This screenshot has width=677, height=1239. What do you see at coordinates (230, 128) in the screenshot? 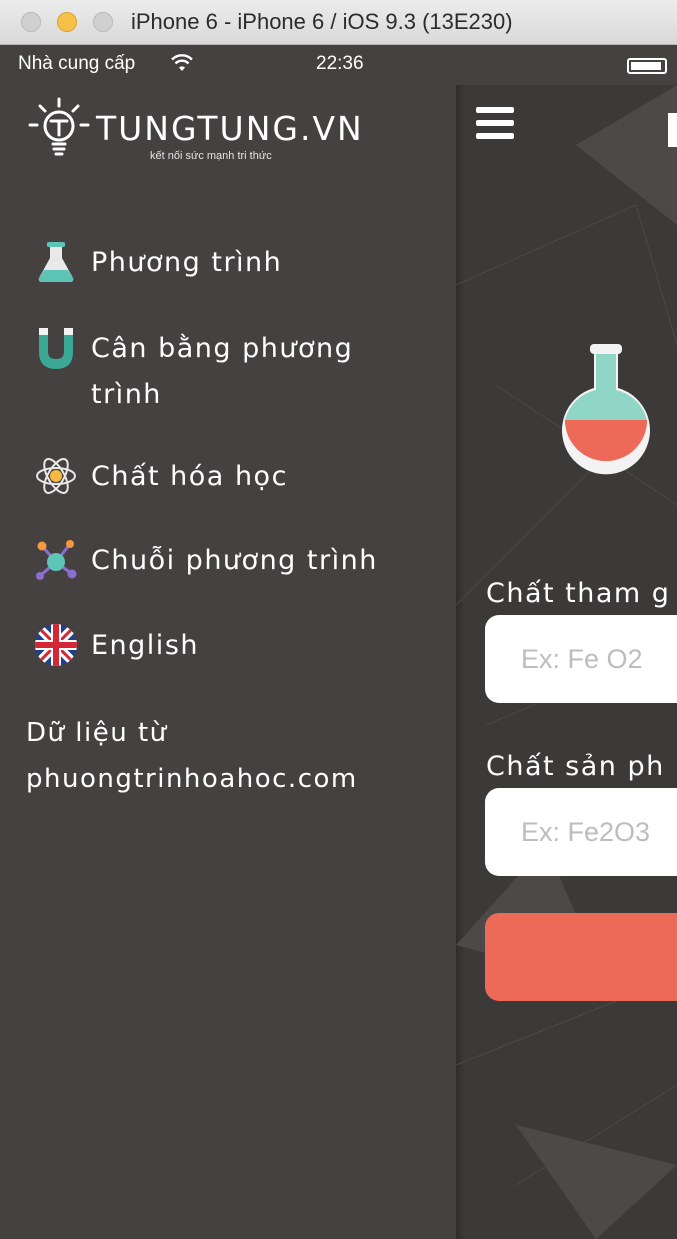
I see `logo-wordmark: TUNGTUNG.VN` at bounding box center [230, 128].